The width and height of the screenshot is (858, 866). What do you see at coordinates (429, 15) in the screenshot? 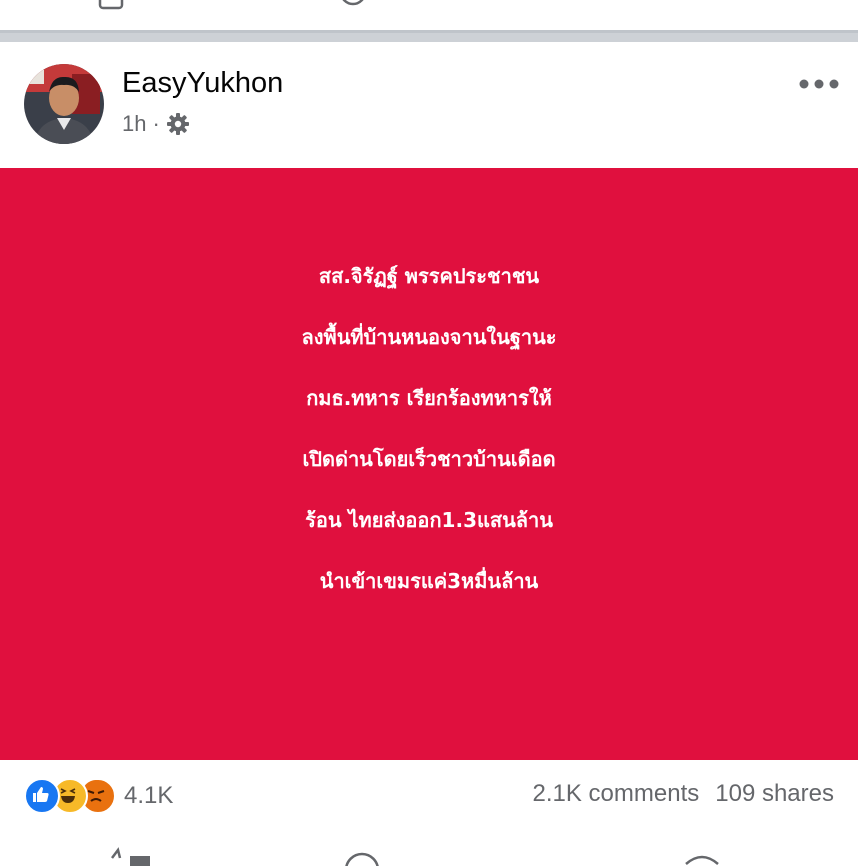
I see `previous-post-action-bar` at bounding box center [429, 15].